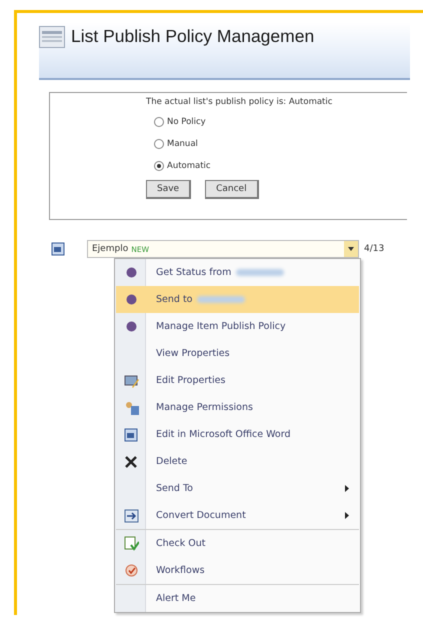  I want to click on menu-item: Get Status from, so click(237, 272).